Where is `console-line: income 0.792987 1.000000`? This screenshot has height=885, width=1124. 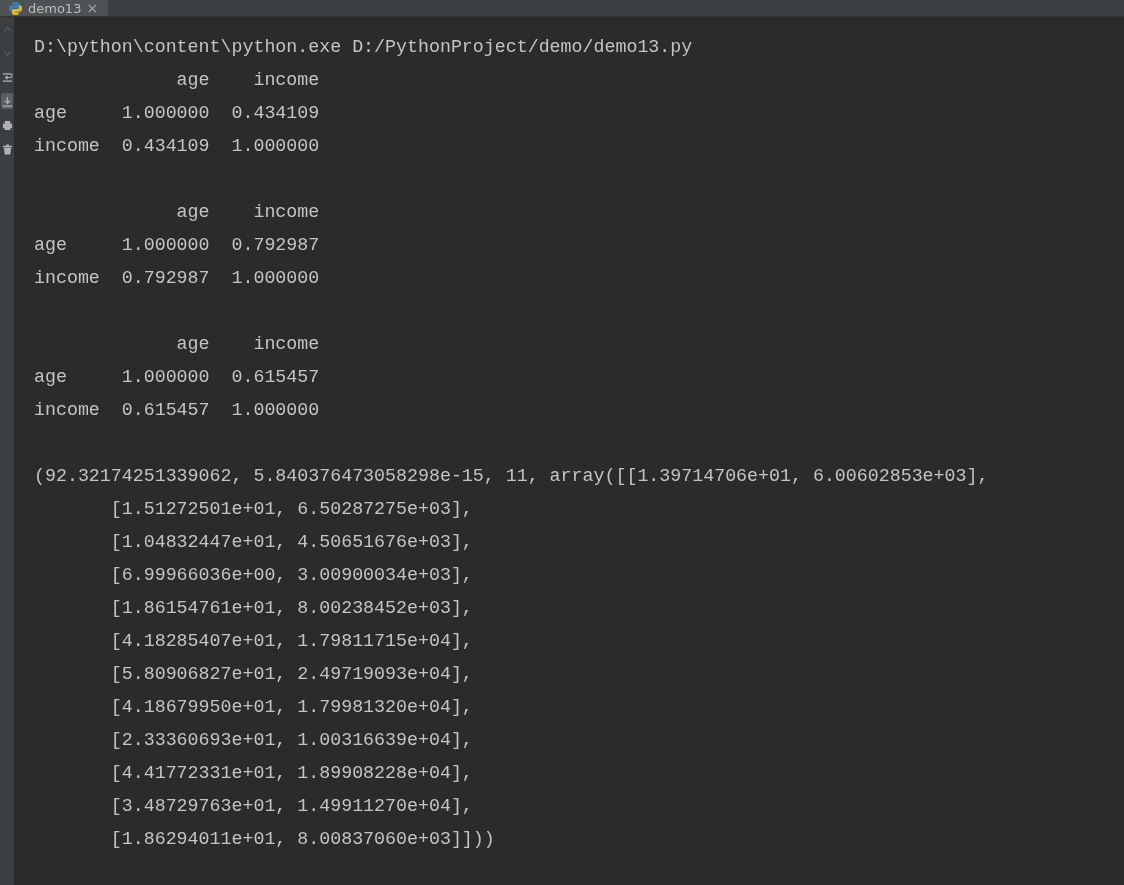
console-line: income 0.792987 1.000000 is located at coordinates (177, 278).